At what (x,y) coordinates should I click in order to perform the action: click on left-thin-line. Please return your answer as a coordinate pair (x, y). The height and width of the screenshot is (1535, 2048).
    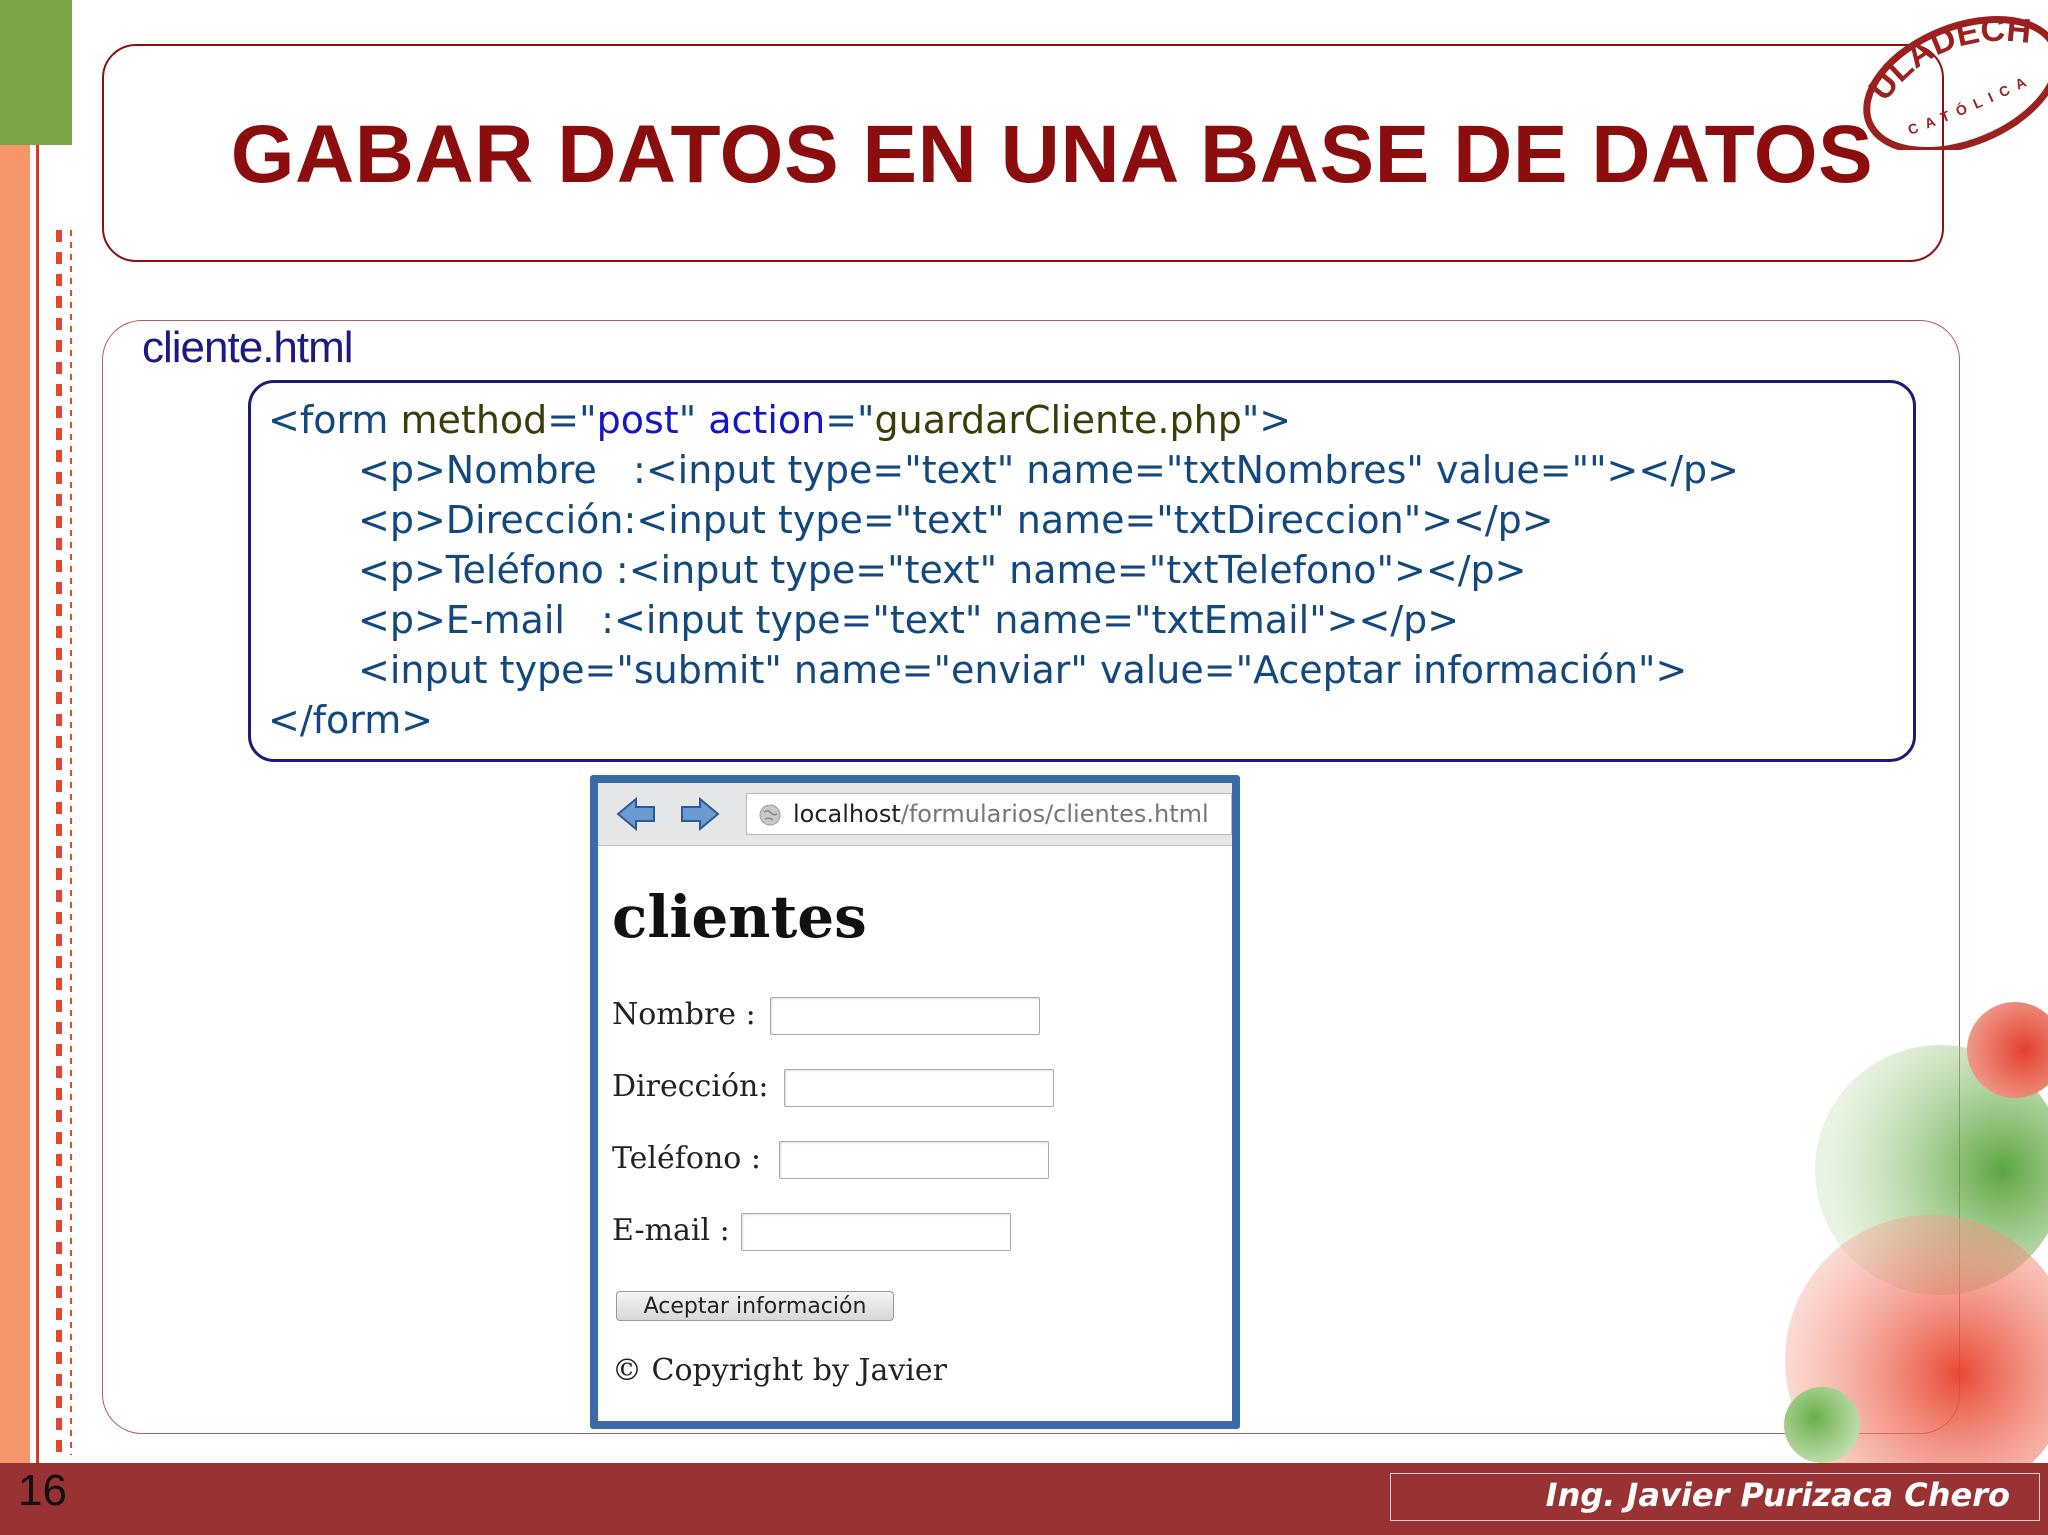
    Looking at the image, I should click on (37, 804).